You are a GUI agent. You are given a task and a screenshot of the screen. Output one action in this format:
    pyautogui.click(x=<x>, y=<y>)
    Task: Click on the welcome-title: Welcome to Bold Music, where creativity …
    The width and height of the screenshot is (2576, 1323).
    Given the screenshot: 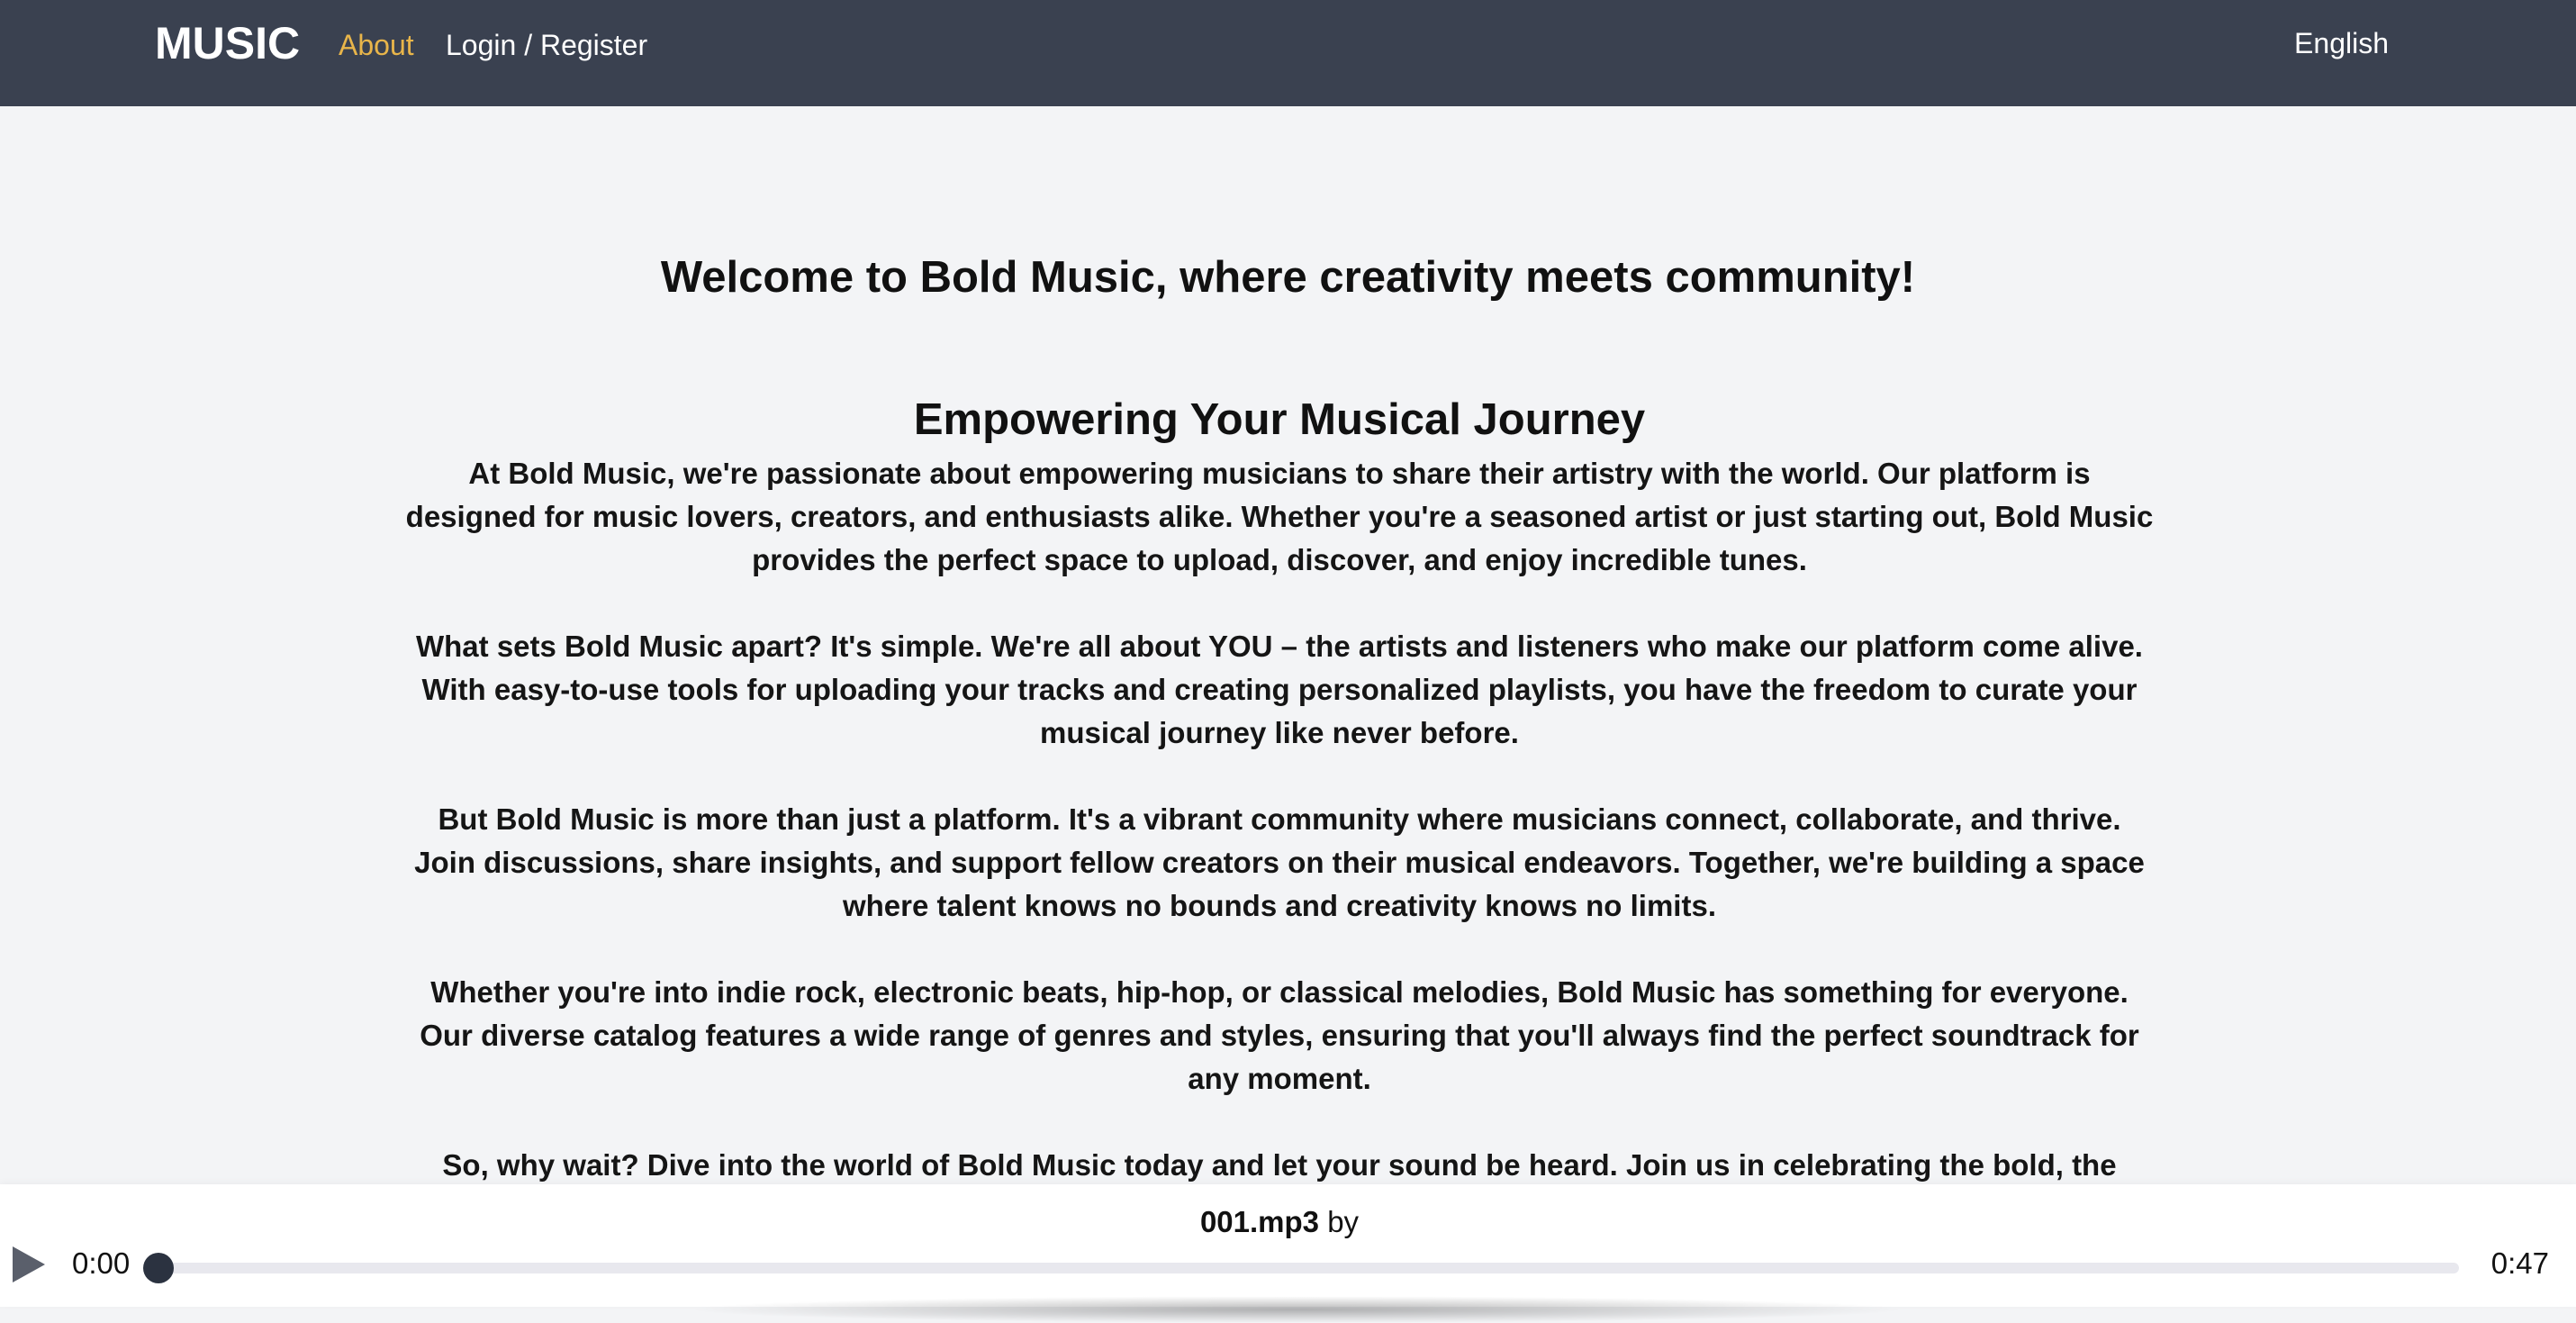 What is the action you would take?
    pyautogui.click(x=1288, y=278)
    